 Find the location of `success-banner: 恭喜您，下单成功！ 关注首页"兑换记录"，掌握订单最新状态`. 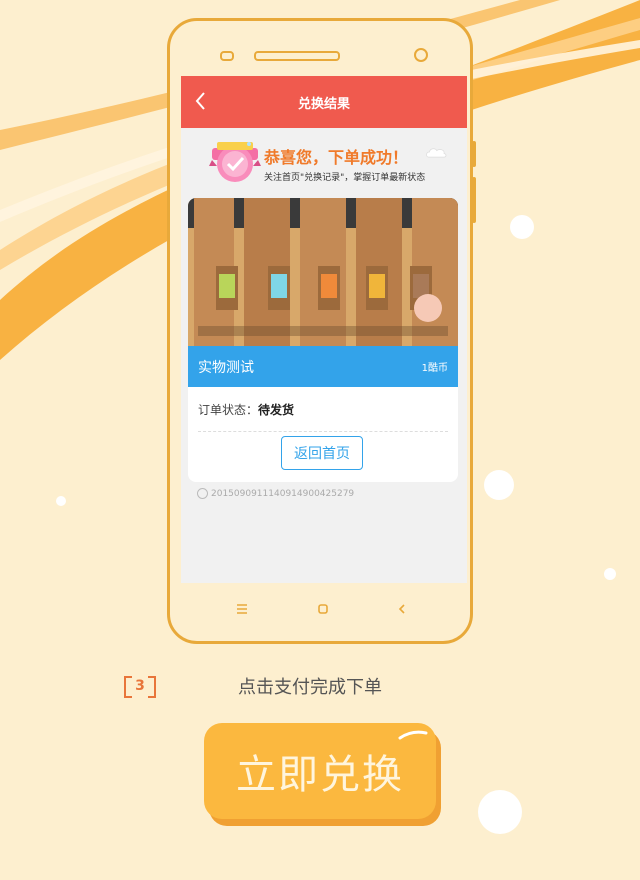

success-banner: 恭喜您，下单成功！ 关注首页"兑换记录"，掌握订单最新状态 is located at coordinates (324, 163).